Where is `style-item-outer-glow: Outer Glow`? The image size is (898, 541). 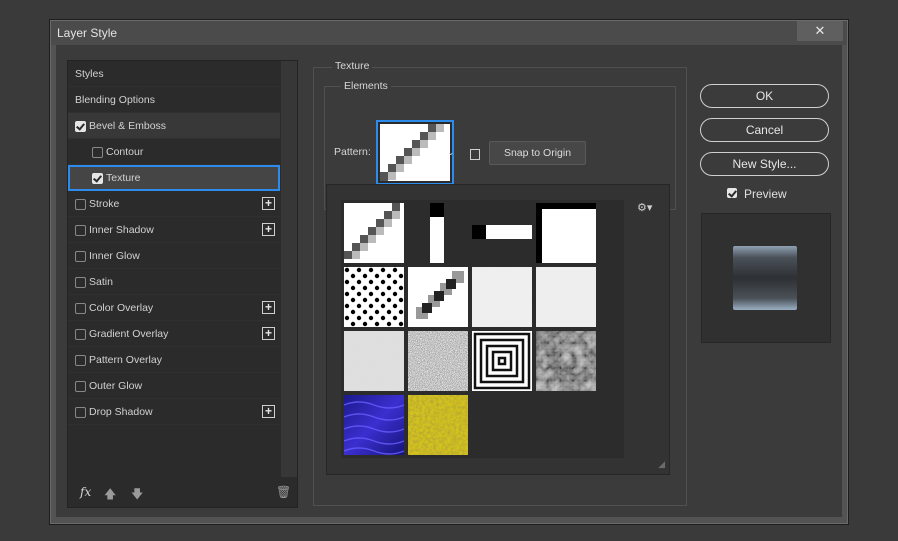 style-item-outer-glow: Outer Glow is located at coordinates (174, 386).